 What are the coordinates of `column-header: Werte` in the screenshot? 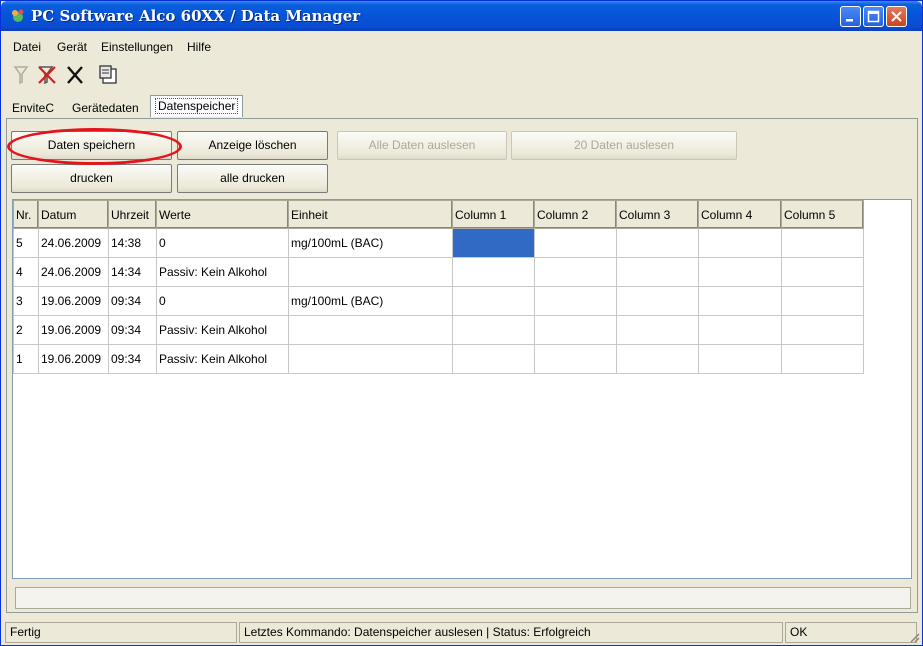 It's located at (222, 214).